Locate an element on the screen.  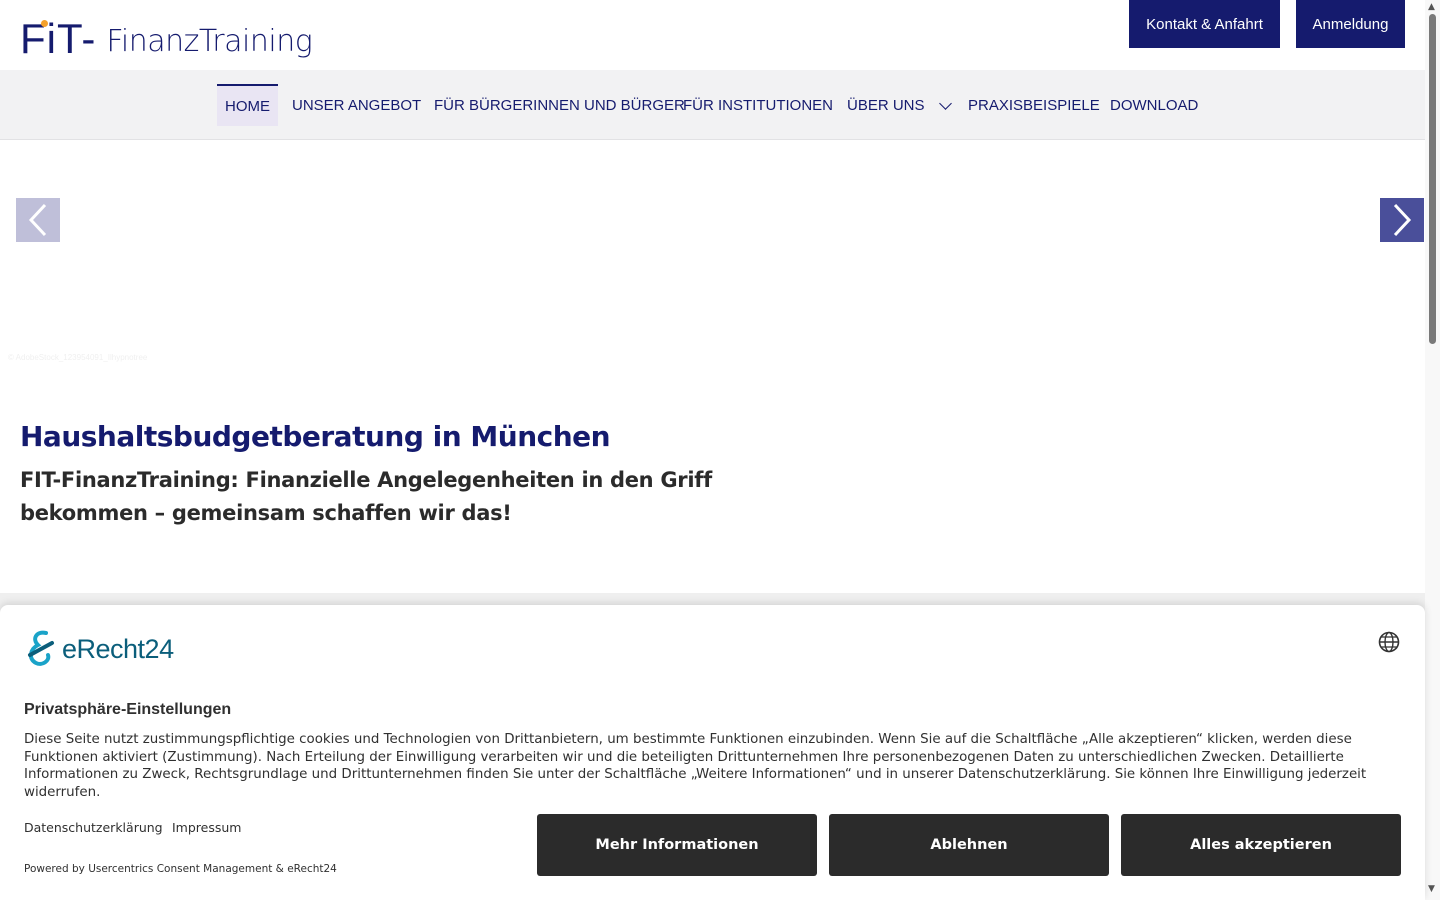
chevron-left-icon is located at coordinates (37, 220).